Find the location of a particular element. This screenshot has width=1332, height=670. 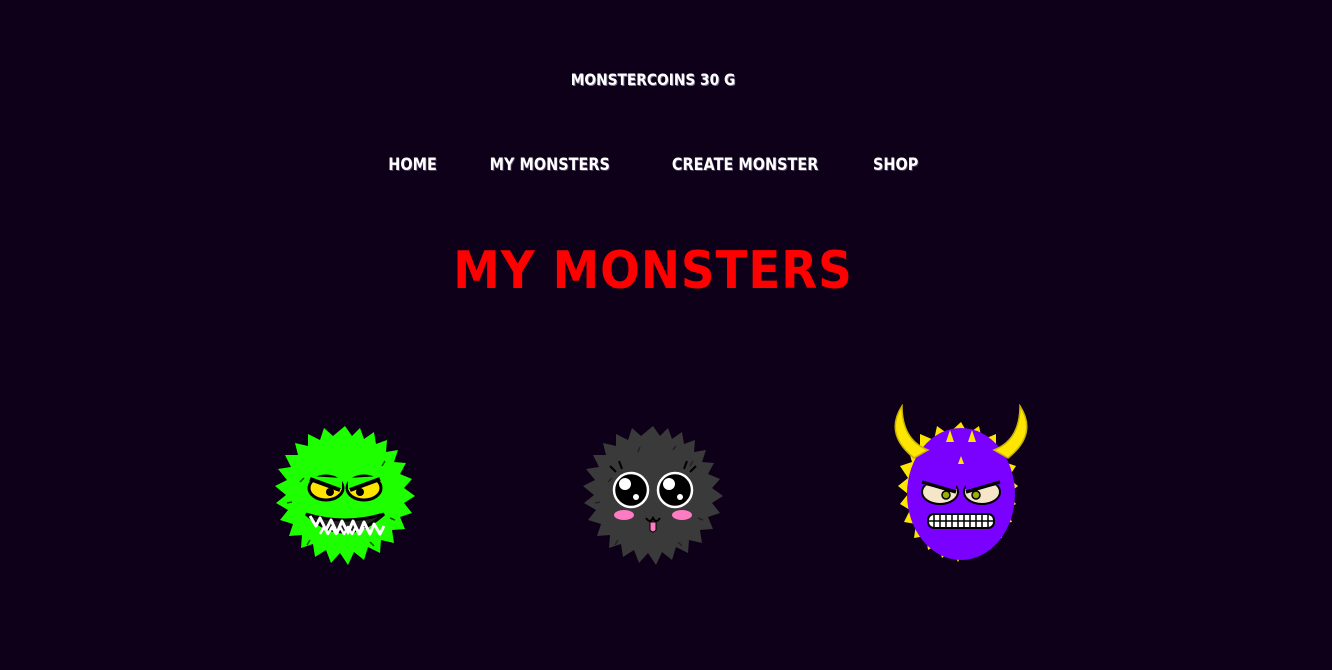

nav-item-create-monster: CREATE MONSTER is located at coordinates (744, 165).